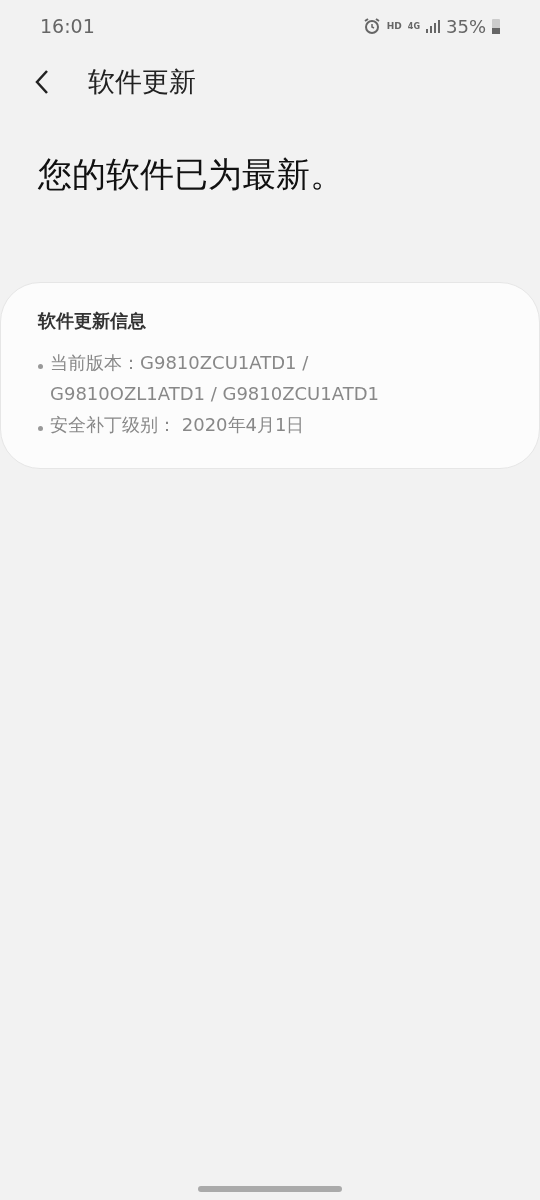 The image size is (540, 1200). What do you see at coordinates (92, 321) in the screenshot?
I see `card-title: 软件更新信息` at bounding box center [92, 321].